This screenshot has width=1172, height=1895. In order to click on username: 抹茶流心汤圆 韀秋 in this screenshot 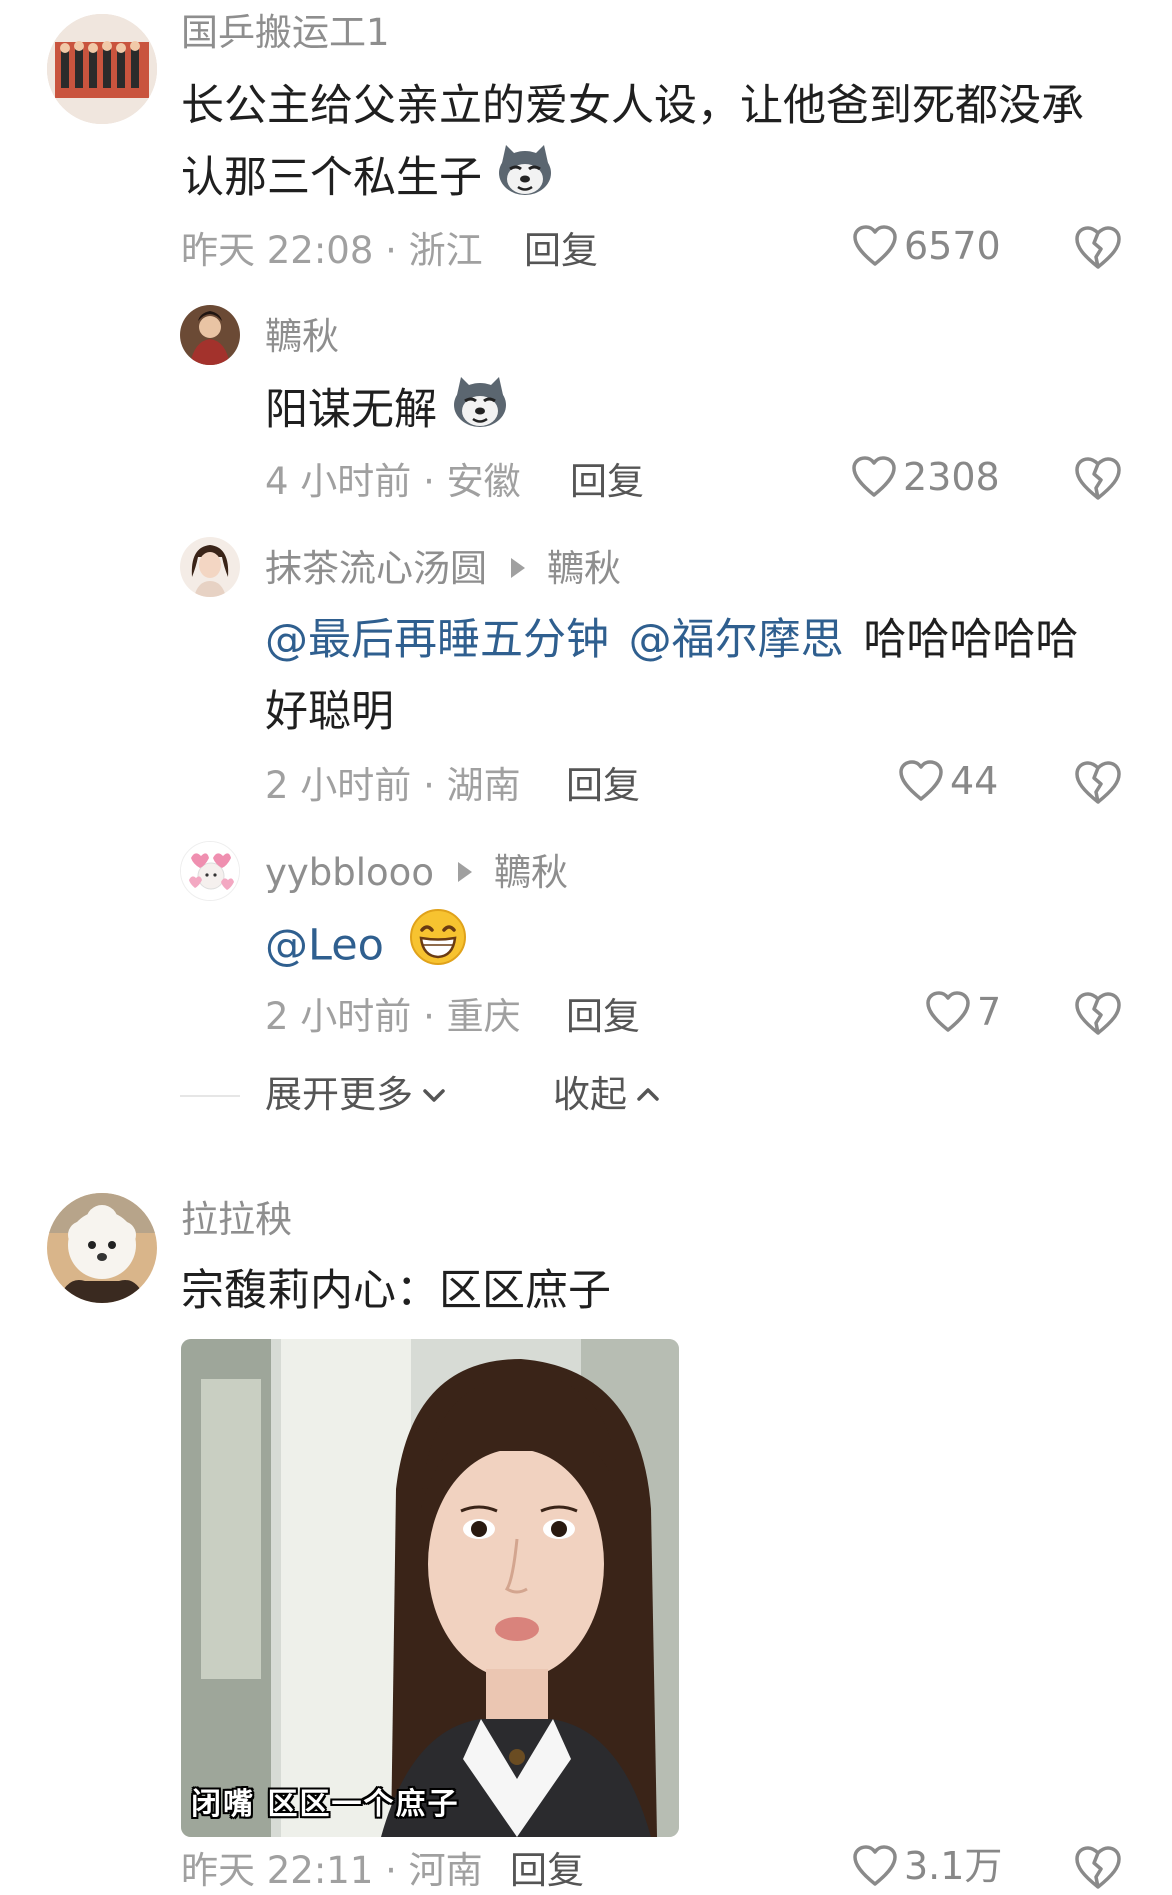, I will do `click(443, 568)`.